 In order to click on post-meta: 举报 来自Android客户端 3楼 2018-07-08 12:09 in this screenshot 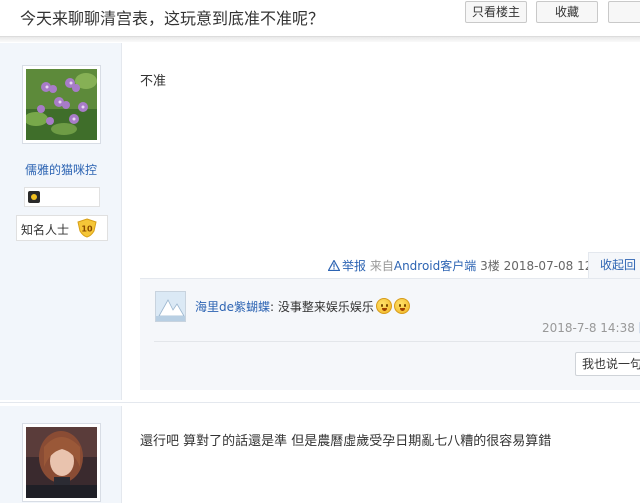, I will do `click(470, 265)`.